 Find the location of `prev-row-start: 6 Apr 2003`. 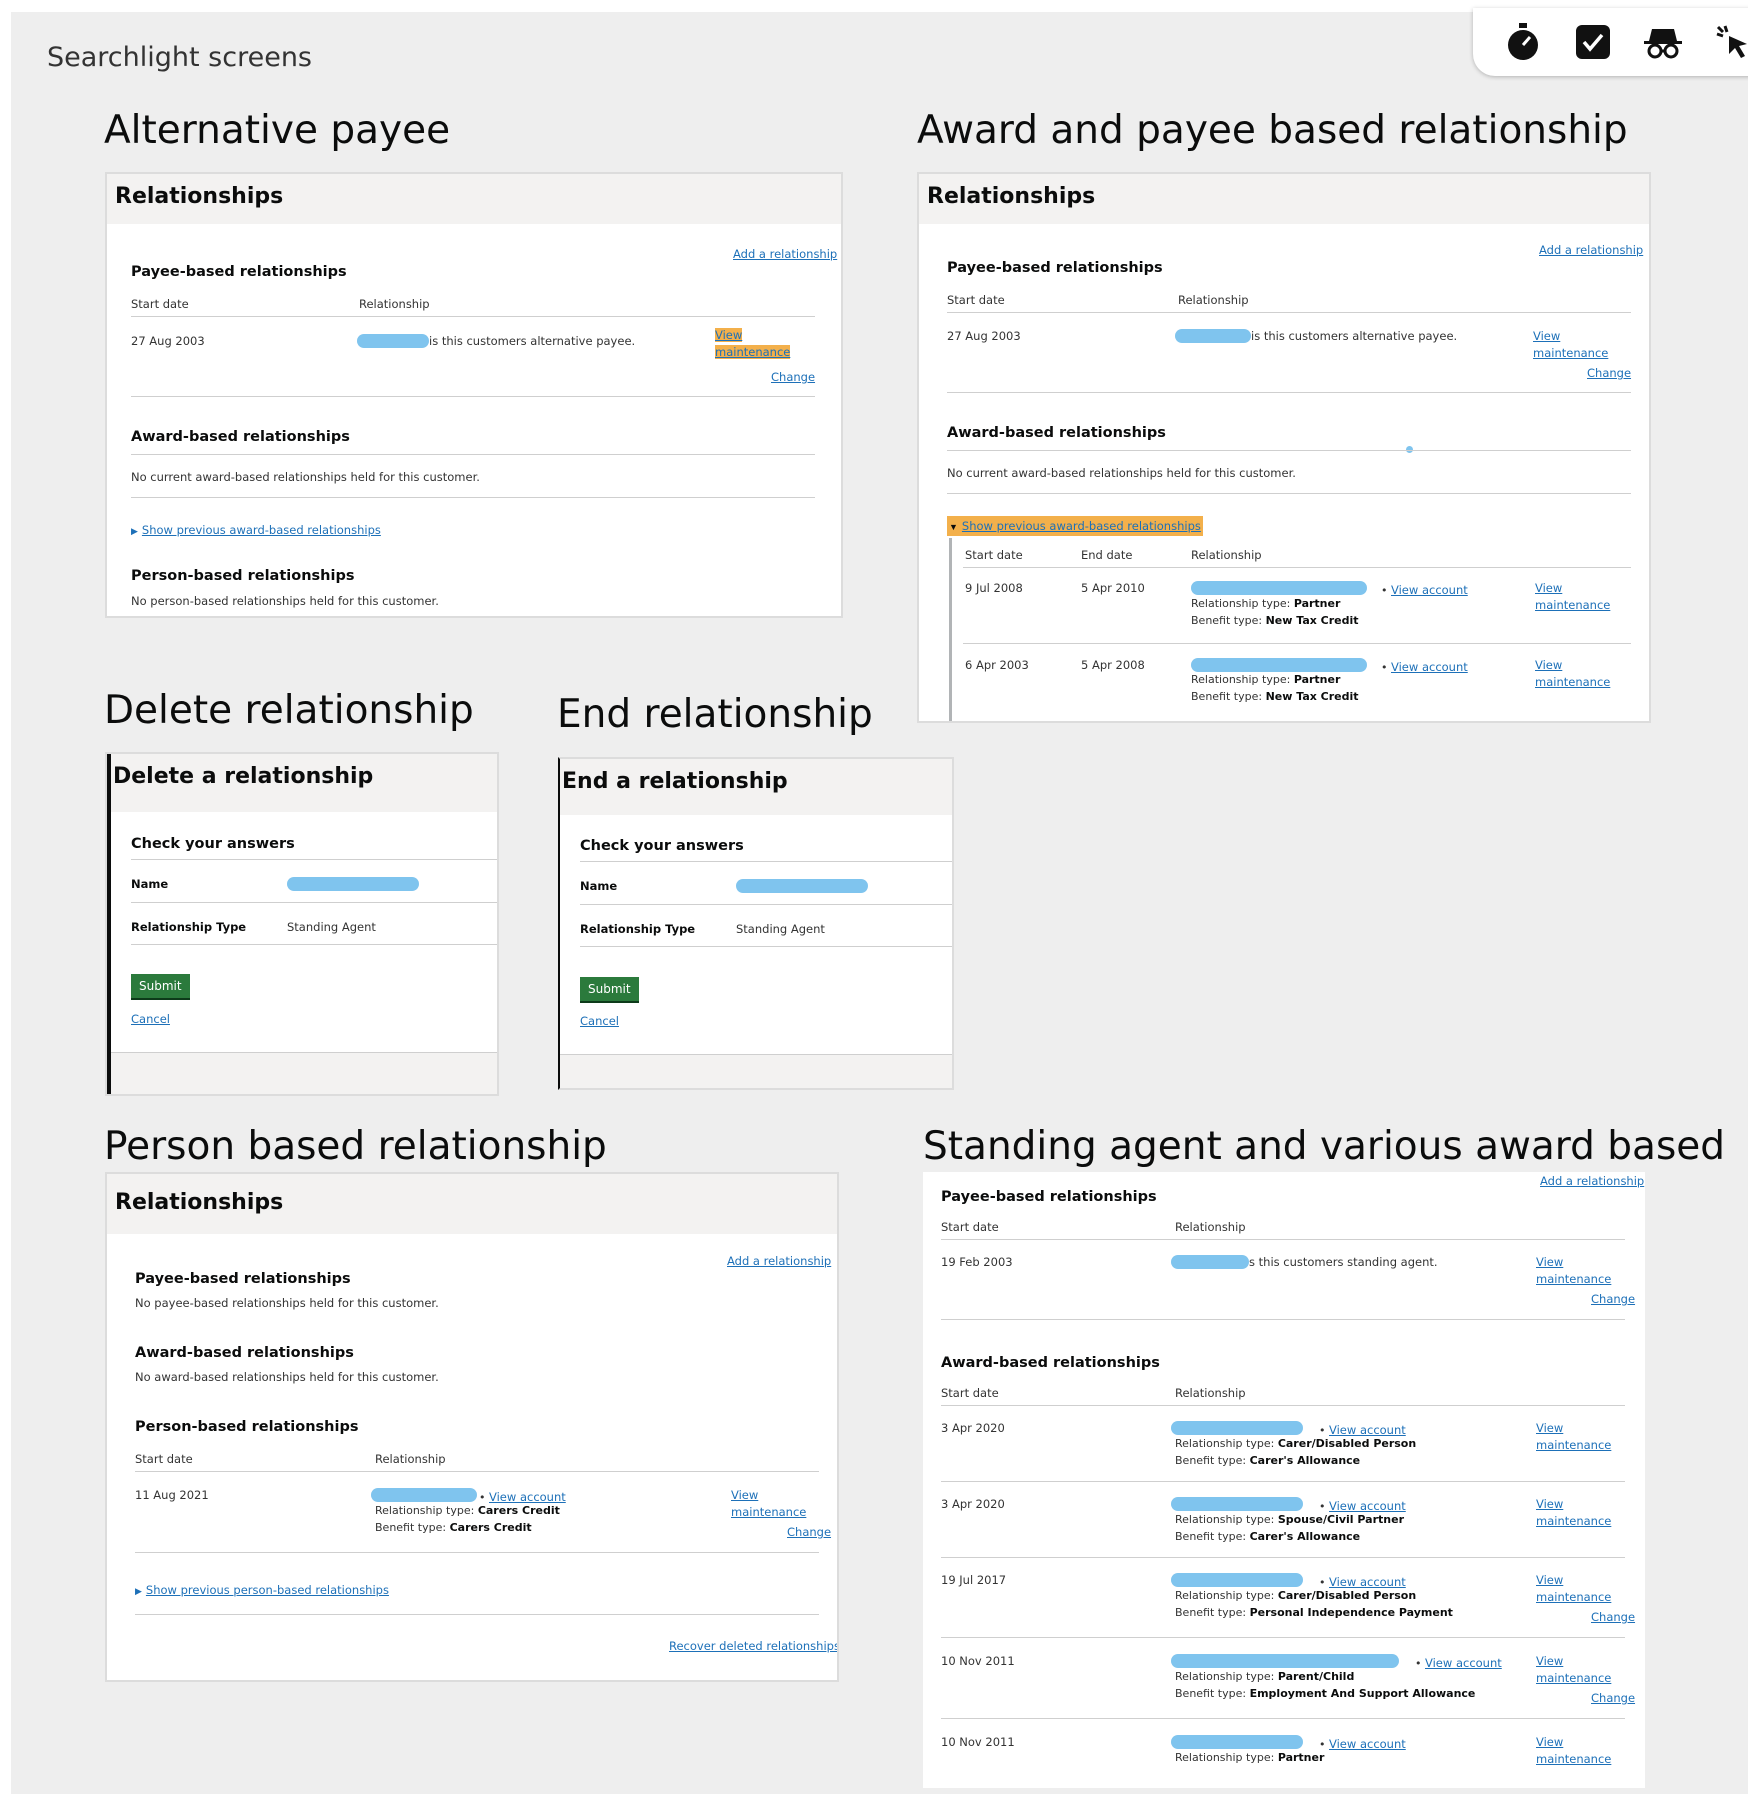

prev-row-start: 6 Apr 2003 is located at coordinates (997, 665).